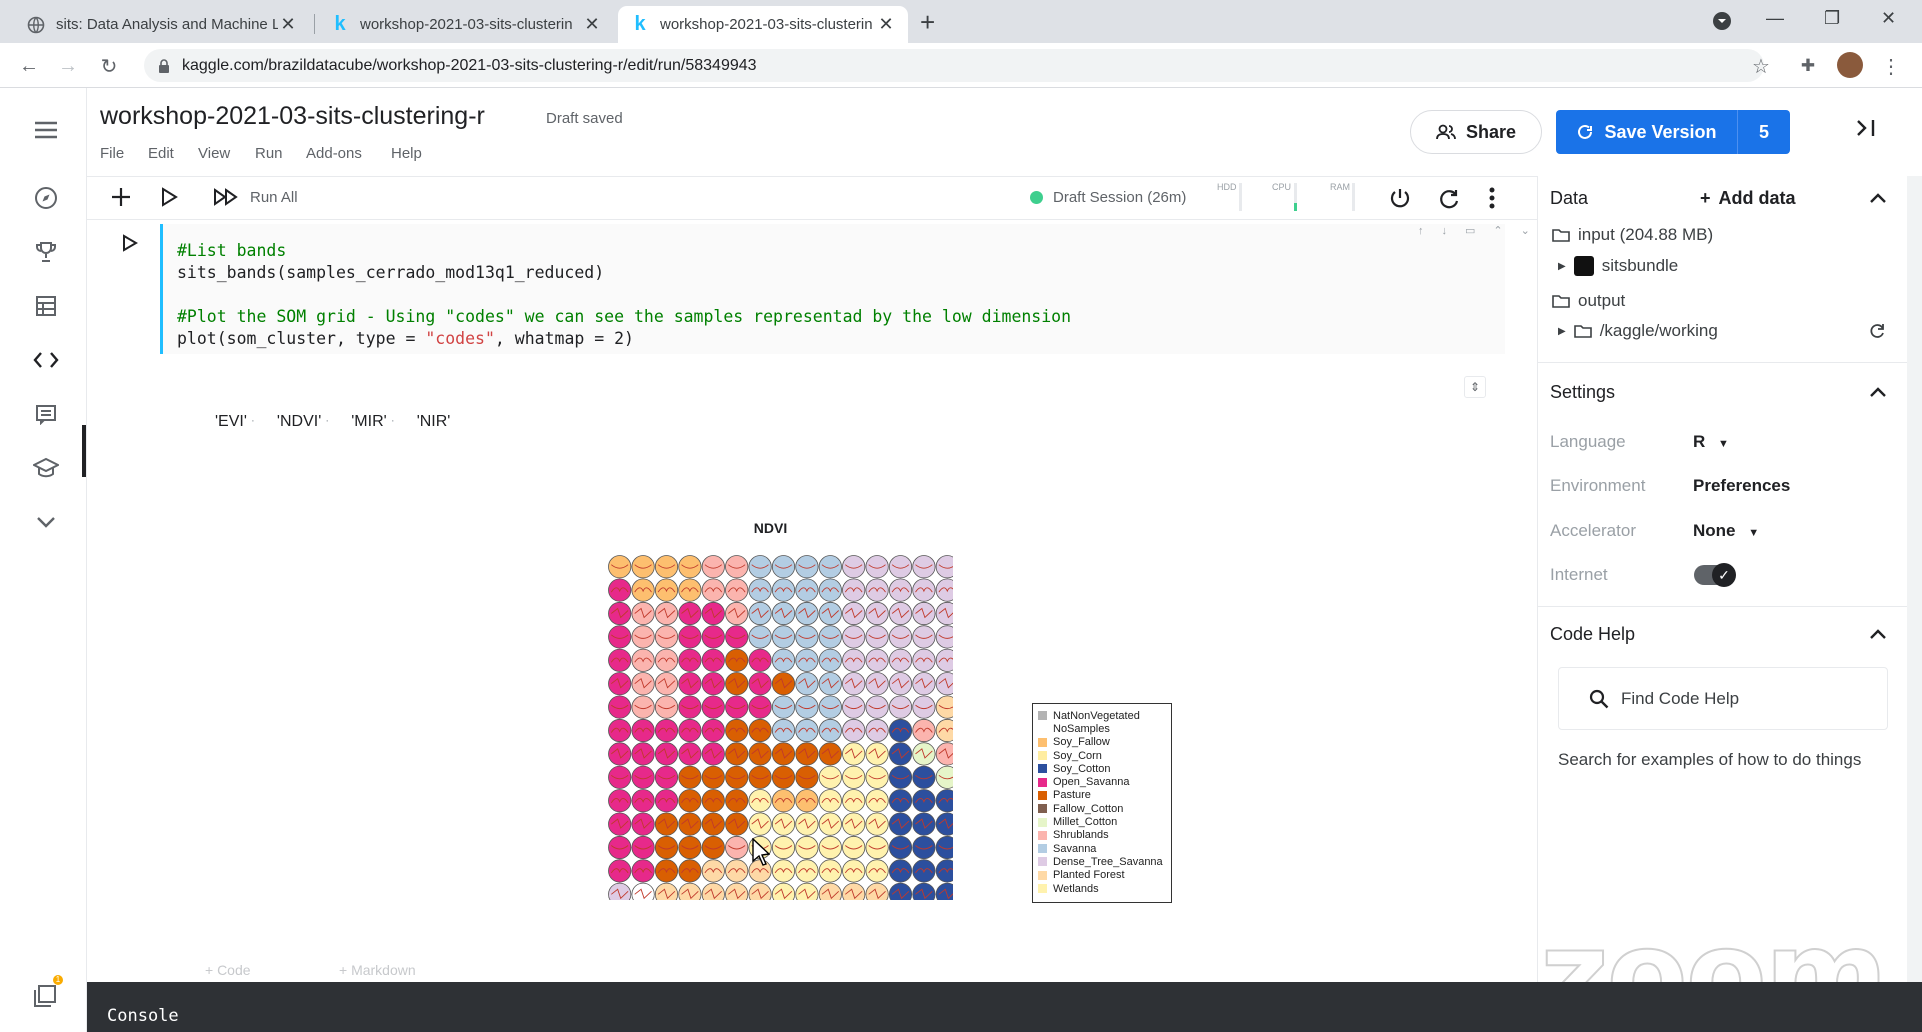 The height and width of the screenshot is (1032, 1922). What do you see at coordinates (226, 197) in the screenshot?
I see `run-all-icon` at bounding box center [226, 197].